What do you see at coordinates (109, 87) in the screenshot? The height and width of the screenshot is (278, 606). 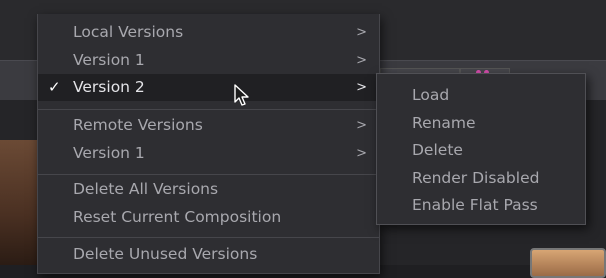 I see `menu-item-label: Version 2` at bounding box center [109, 87].